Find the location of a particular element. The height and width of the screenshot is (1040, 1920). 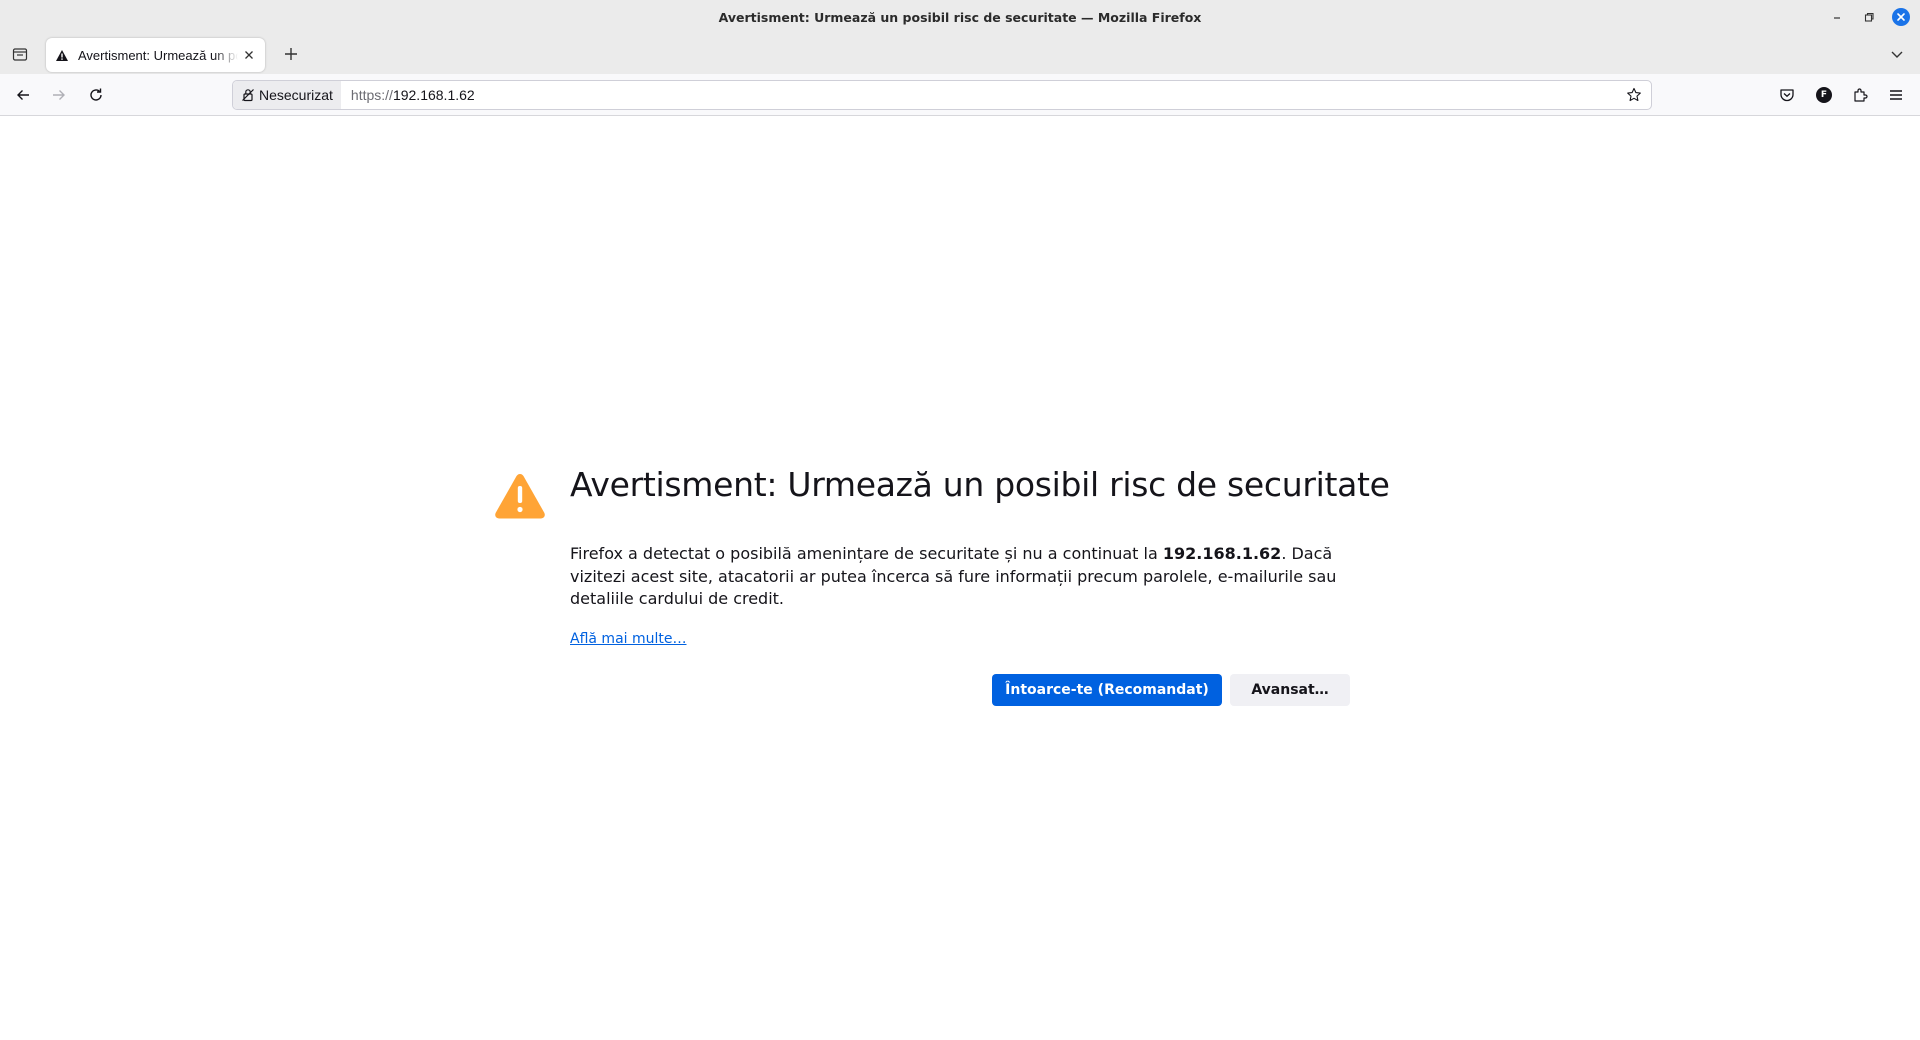

close-window-button is located at coordinates (1901, 17).